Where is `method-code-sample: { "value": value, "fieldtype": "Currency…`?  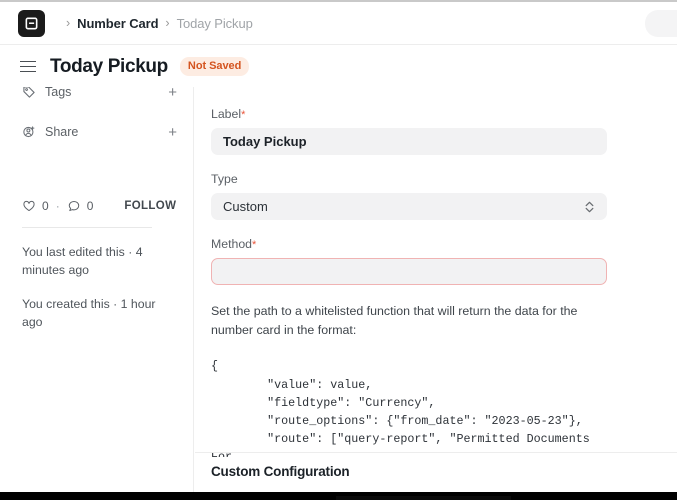 method-code-sample: { "value": value, "fieldtype": "Currency… is located at coordinates (400, 408).